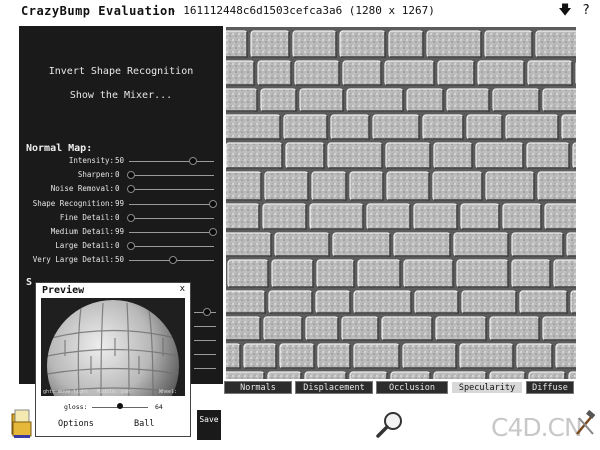 This screenshot has width=600, height=450. I want to click on gloss-slider-knob, so click(120, 406).